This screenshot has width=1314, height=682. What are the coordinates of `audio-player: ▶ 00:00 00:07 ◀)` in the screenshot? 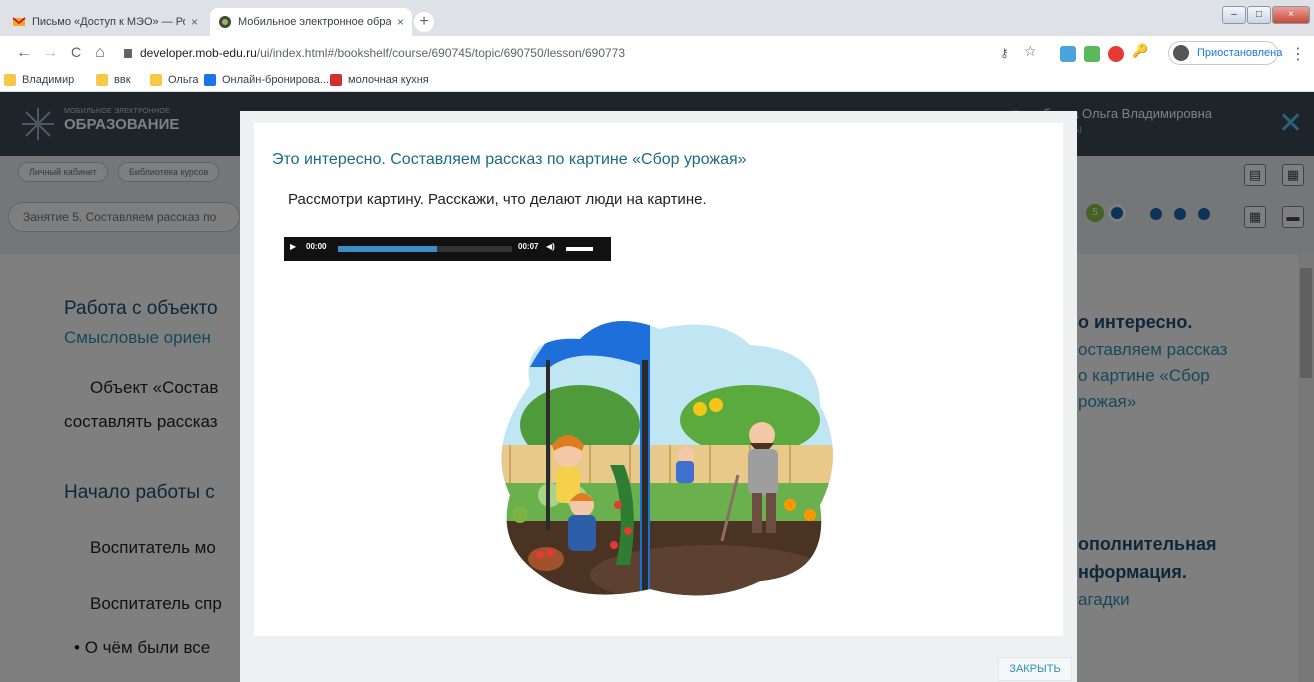 It's located at (447, 249).